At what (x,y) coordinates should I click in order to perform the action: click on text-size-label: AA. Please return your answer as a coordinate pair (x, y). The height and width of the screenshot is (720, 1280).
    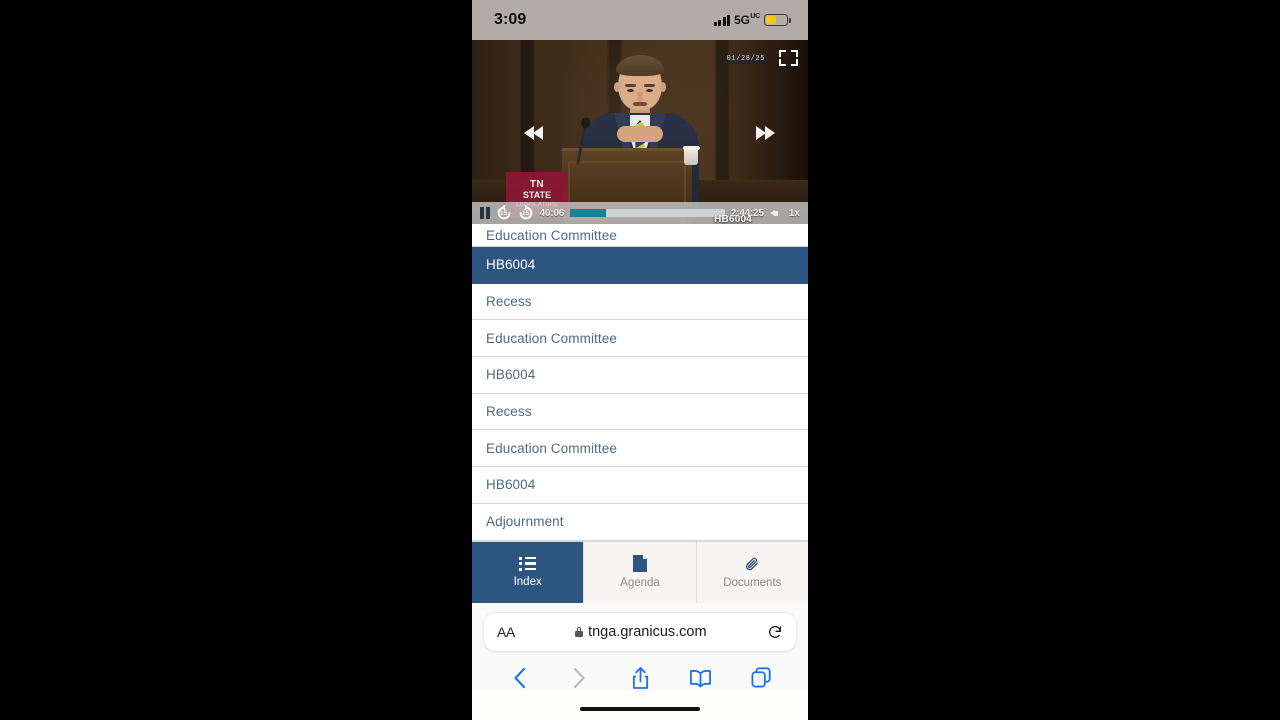
    Looking at the image, I should click on (506, 631).